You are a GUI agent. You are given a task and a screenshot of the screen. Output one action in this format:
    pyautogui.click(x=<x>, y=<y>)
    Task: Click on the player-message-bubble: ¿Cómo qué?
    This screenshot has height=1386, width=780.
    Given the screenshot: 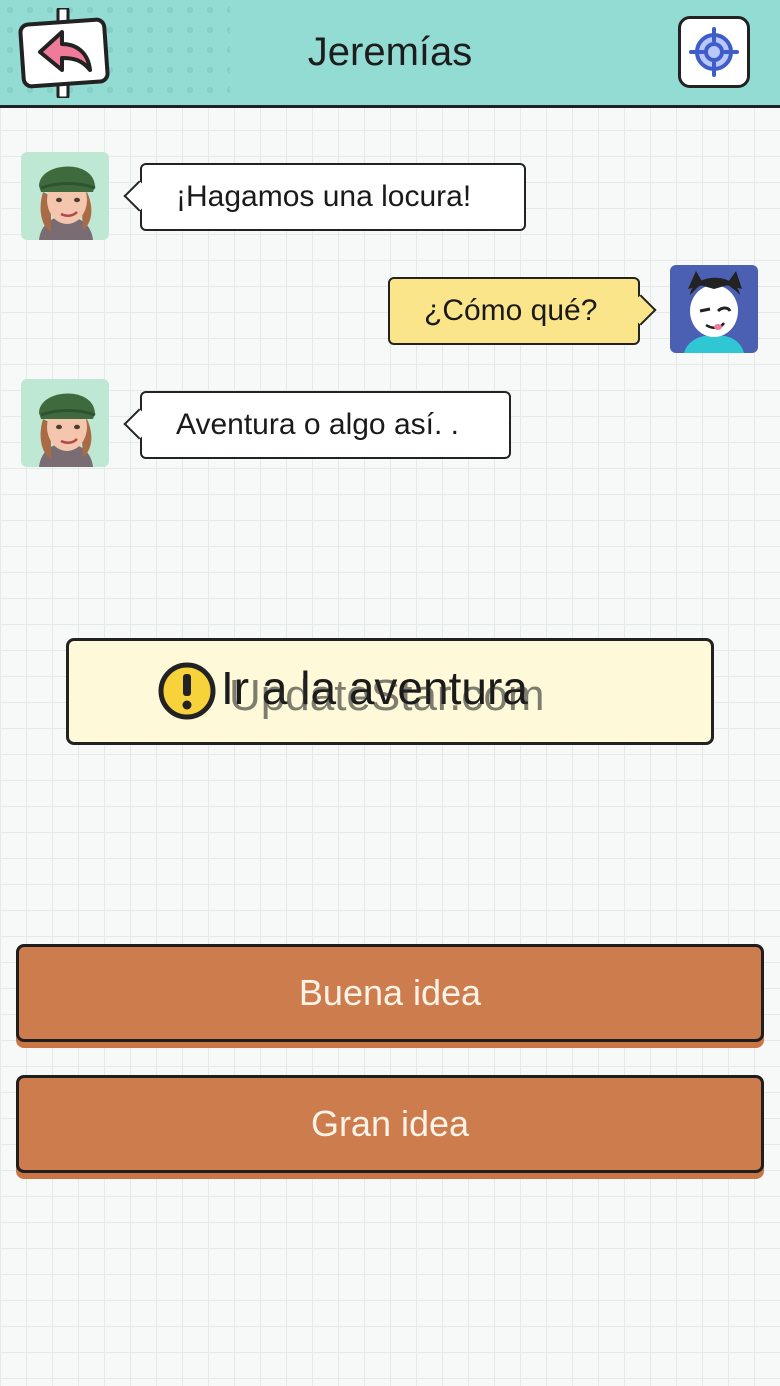 What is the action you would take?
    pyautogui.click(x=514, y=311)
    